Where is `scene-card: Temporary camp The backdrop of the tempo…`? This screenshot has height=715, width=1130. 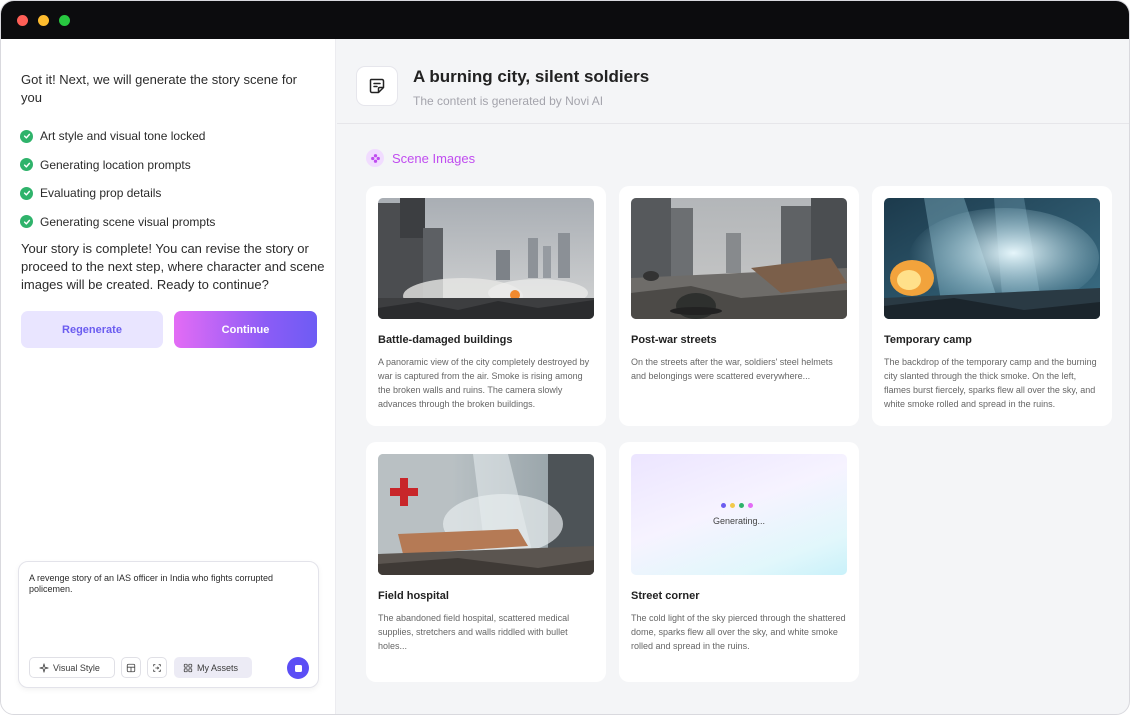
scene-card: Temporary camp The backdrop of the tempo… is located at coordinates (992, 306).